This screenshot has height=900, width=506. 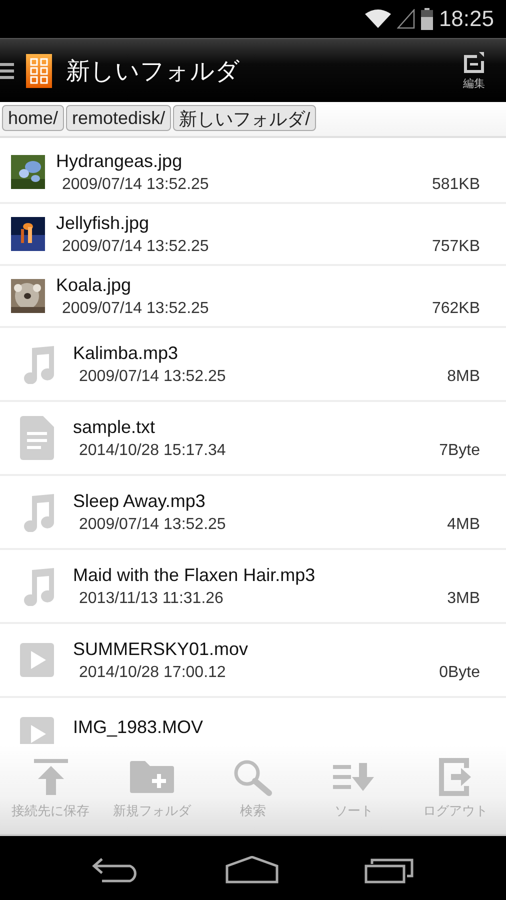 I want to click on file-name: SUMMERSKY01.mov, so click(x=161, y=649).